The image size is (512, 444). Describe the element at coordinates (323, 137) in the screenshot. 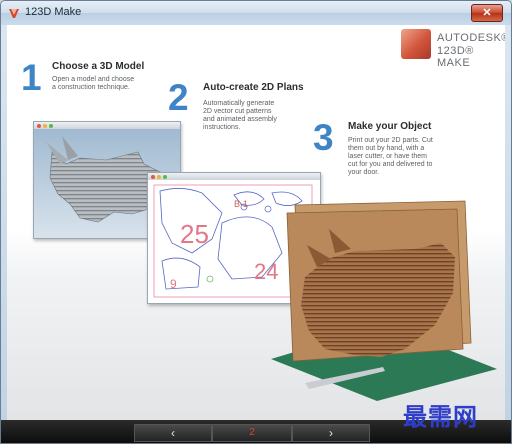

I see `step-3-number: 3` at that location.